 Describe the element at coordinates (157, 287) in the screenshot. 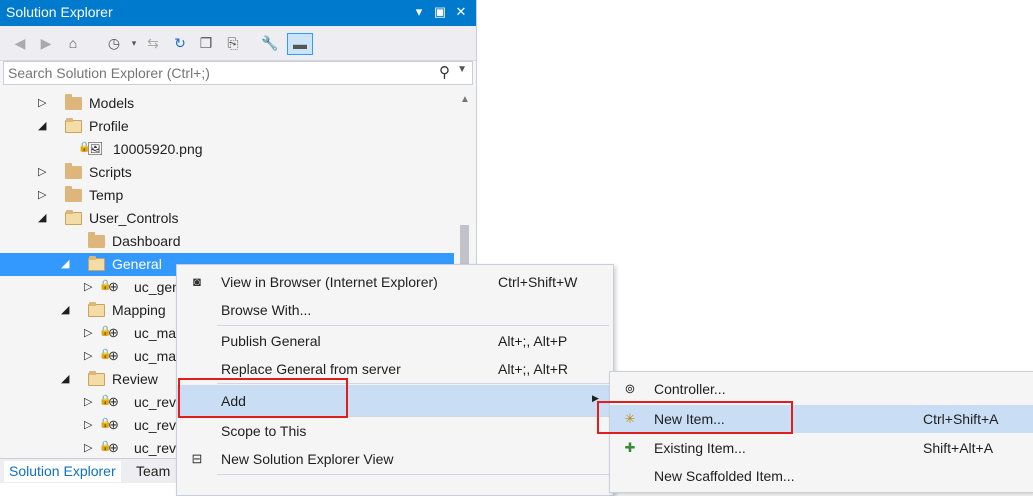

I see `tree-item-label: uc_gen` at that location.